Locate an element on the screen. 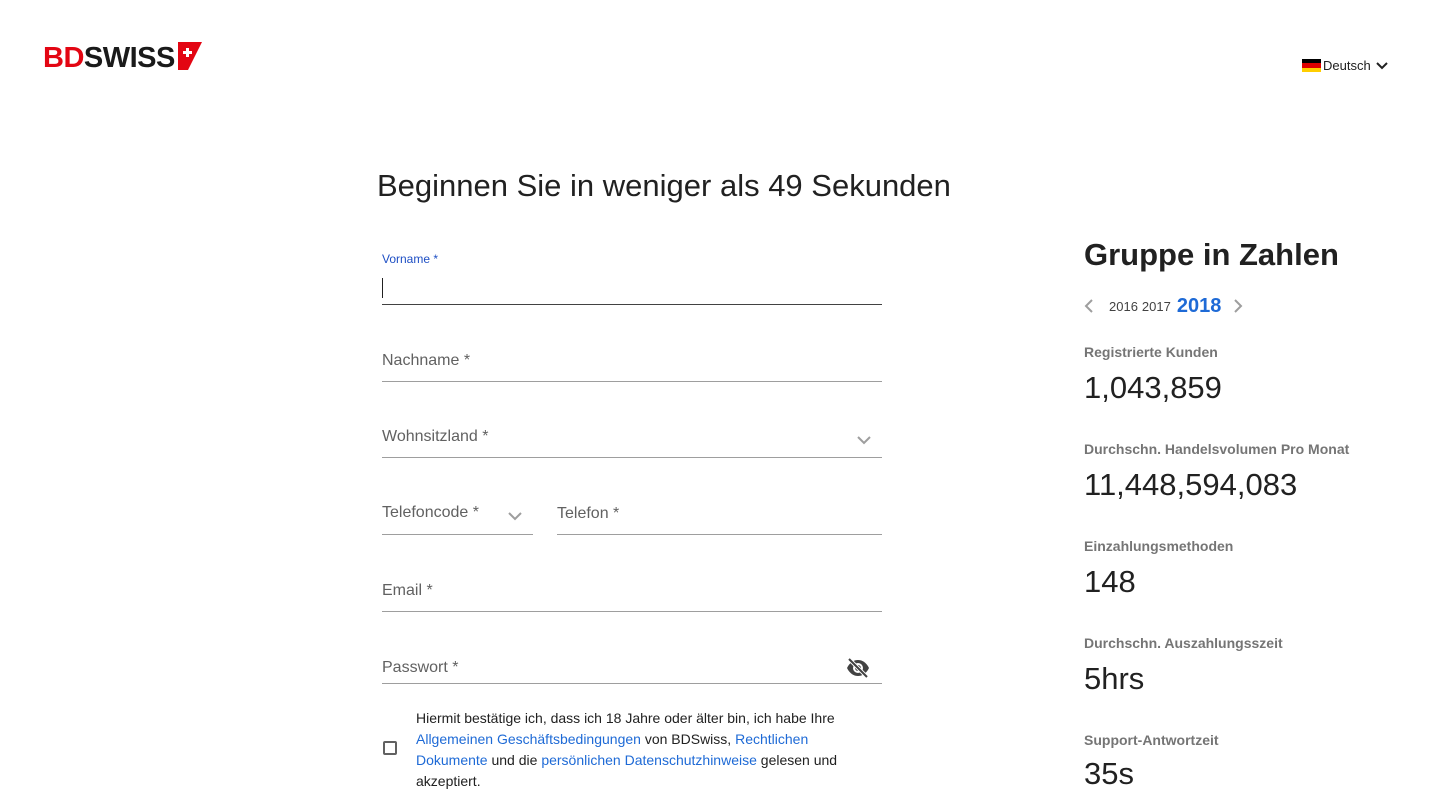  year-navigation: 2016 2017 2018 is located at coordinates (1163, 306).